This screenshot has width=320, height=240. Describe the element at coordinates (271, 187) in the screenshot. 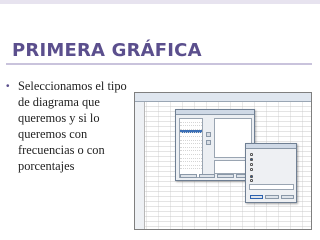

I see `options-box` at that location.